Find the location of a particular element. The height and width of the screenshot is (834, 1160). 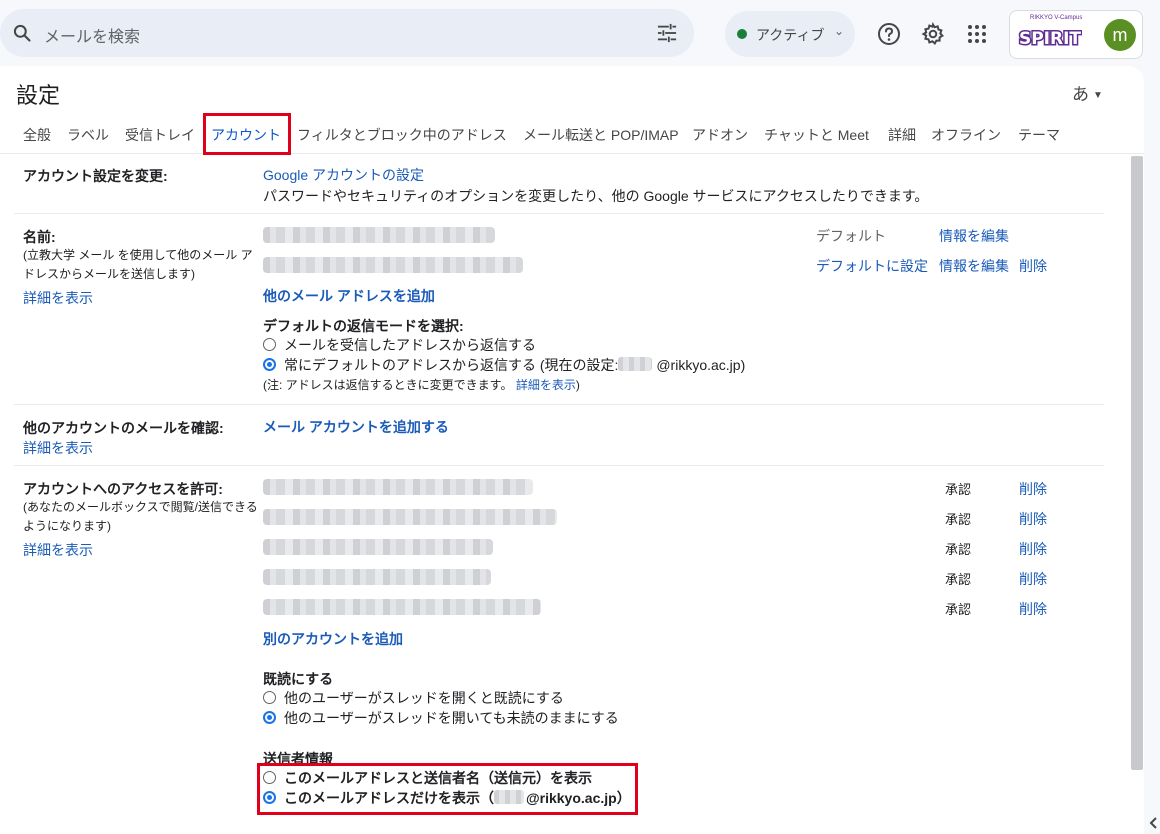

input-tools-button: あ ▼ is located at coordinates (1087, 92).